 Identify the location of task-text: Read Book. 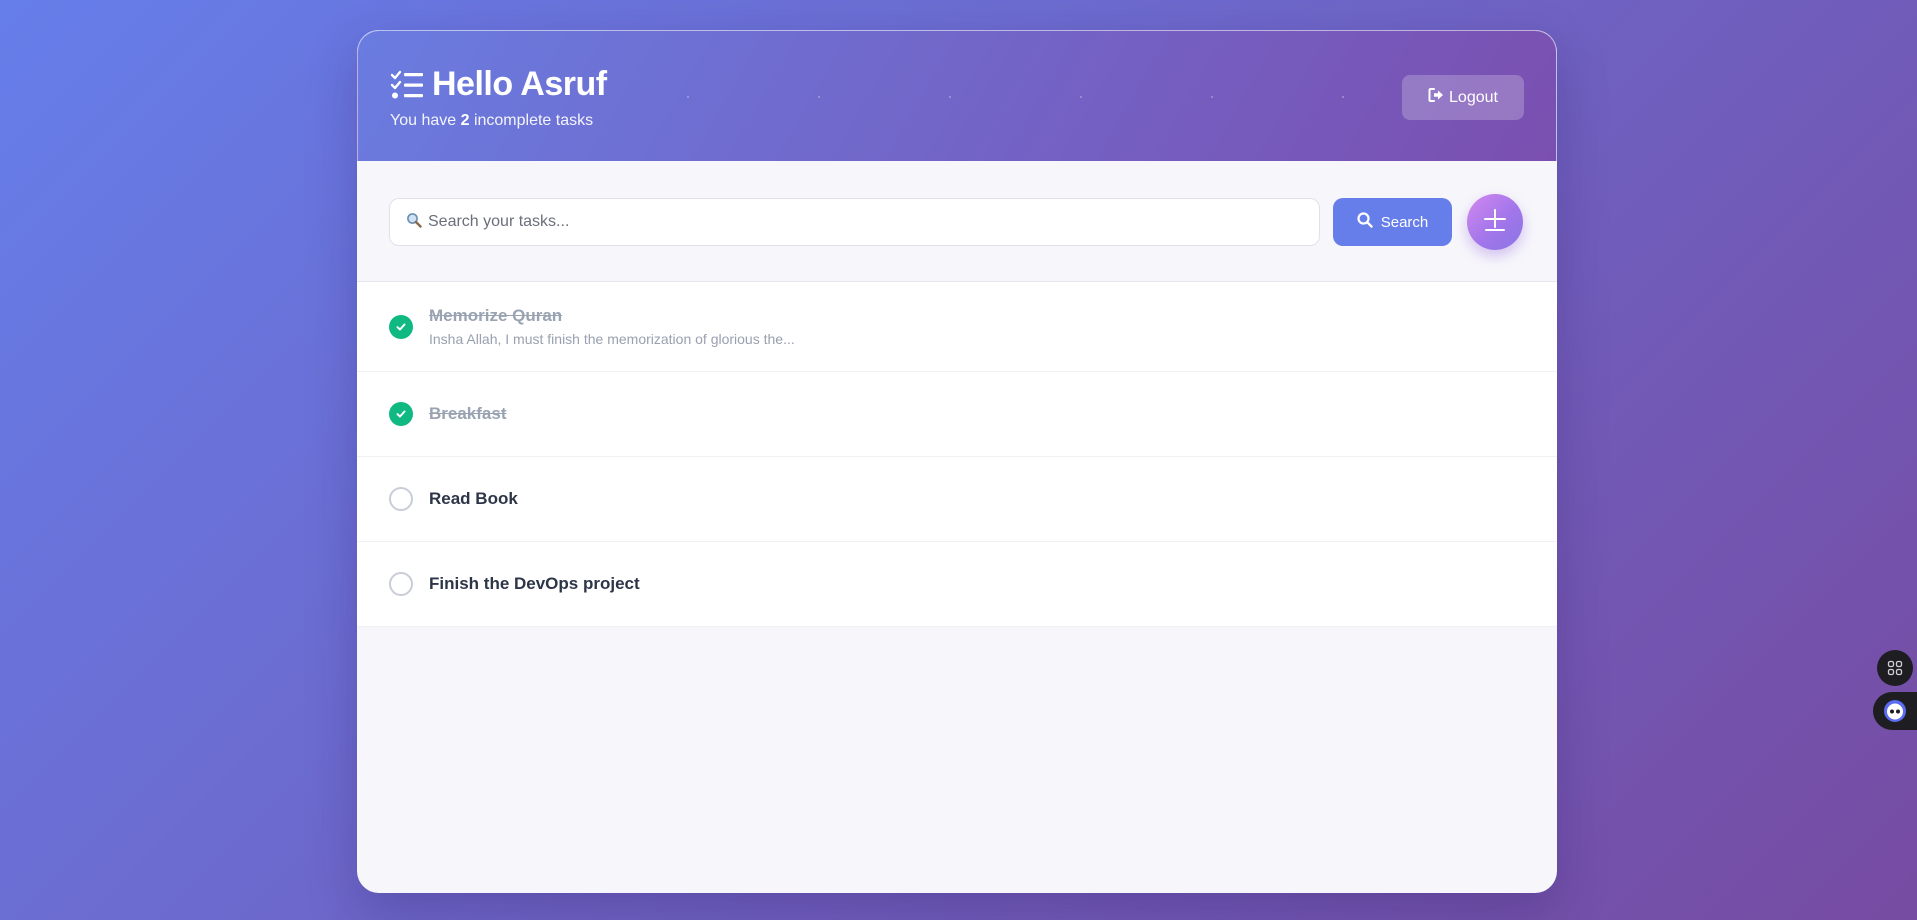
(473, 499).